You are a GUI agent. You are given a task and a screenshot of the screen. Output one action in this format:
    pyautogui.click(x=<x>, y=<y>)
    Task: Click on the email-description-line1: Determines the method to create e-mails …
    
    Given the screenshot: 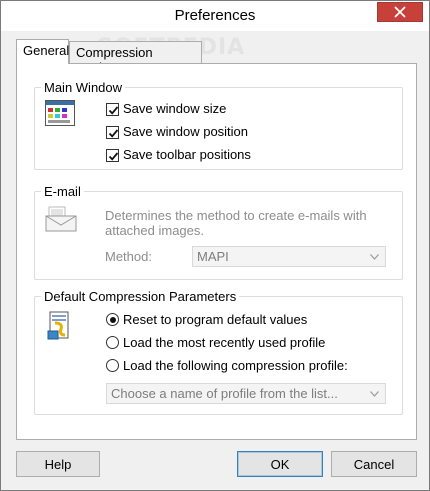 What is the action you would take?
    pyautogui.click(x=236, y=215)
    